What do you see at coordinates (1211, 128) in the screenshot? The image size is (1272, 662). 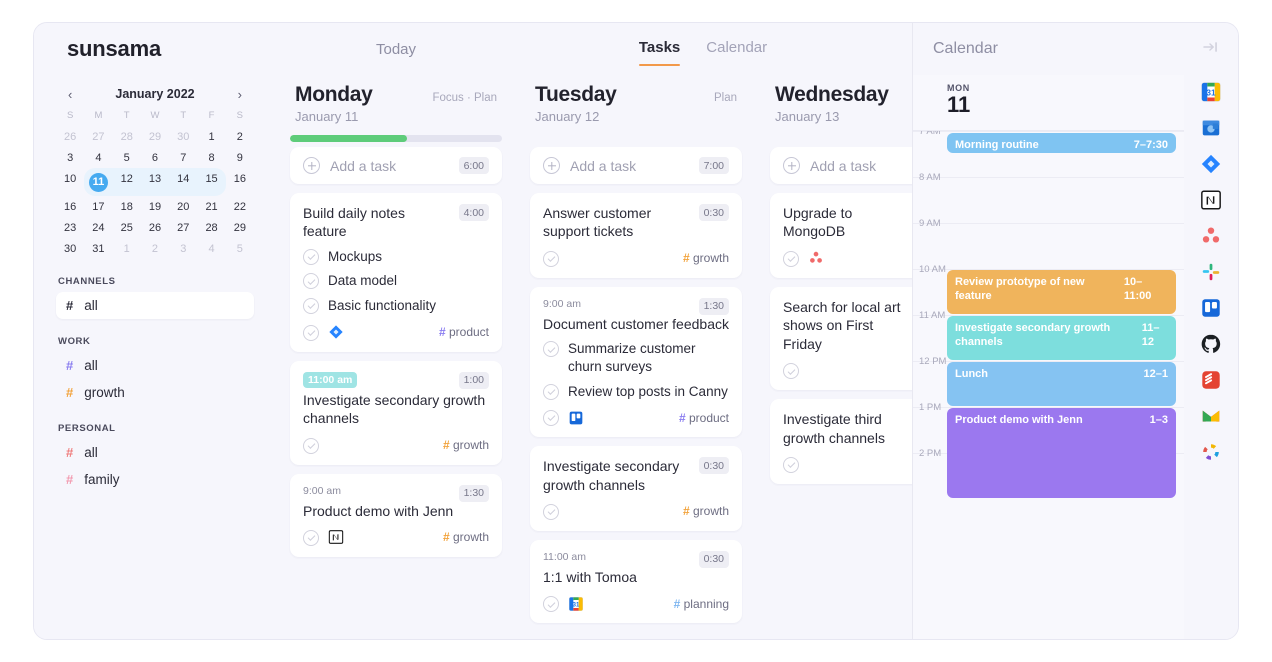 I see `outlook-calendar-icon` at bounding box center [1211, 128].